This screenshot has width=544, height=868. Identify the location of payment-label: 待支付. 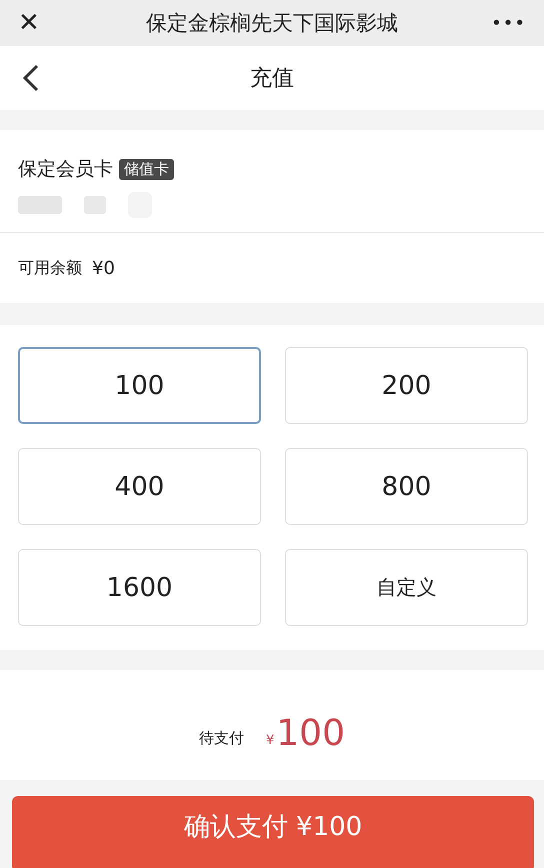
(221, 738).